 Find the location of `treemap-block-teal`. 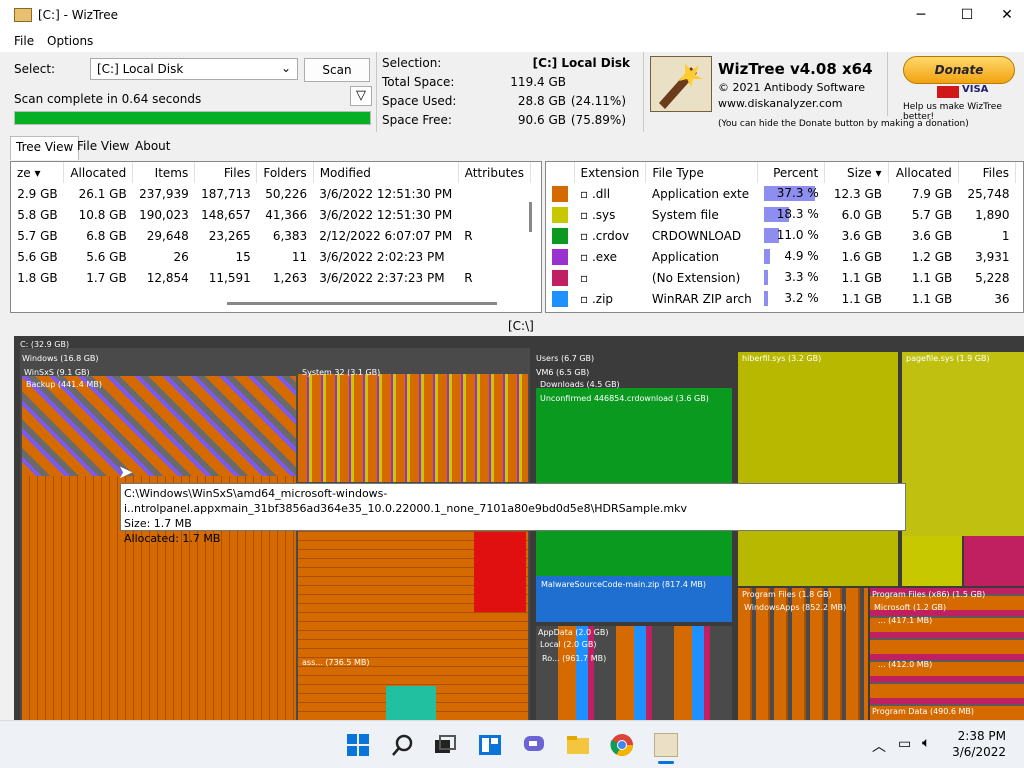

treemap-block-teal is located at coordinates (411, 703).